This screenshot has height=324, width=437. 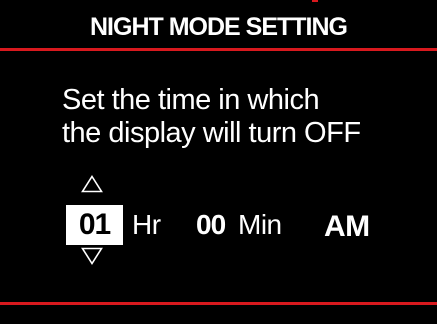 I want to click on hour-unit-label: Hr, so click(x=146, y=224).